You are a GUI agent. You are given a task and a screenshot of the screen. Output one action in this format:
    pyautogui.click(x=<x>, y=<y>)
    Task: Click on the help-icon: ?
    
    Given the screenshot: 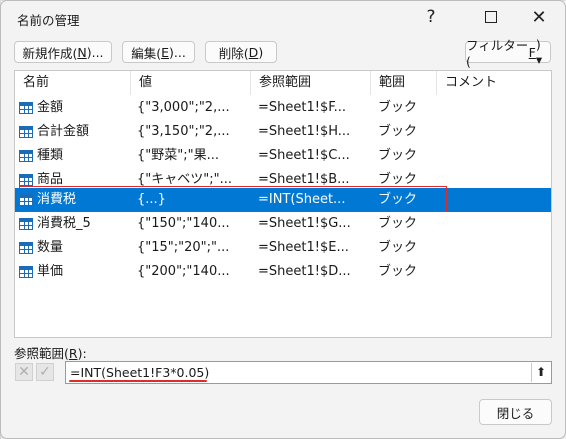 What is the action you would take?
    pyautogui.click(x=431, y=17)
    